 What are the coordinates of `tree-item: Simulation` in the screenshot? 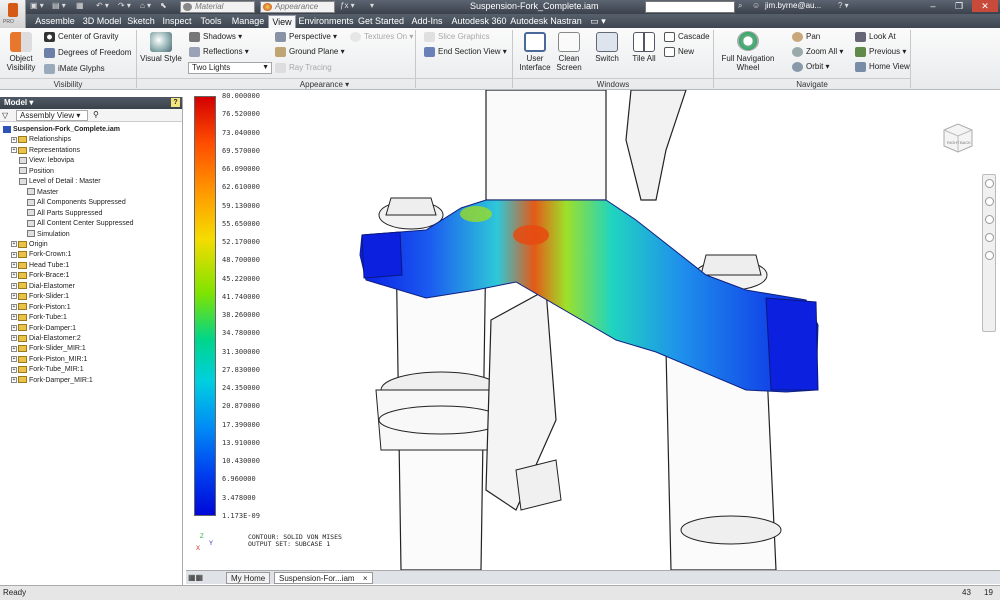 It's located at (48, 235).